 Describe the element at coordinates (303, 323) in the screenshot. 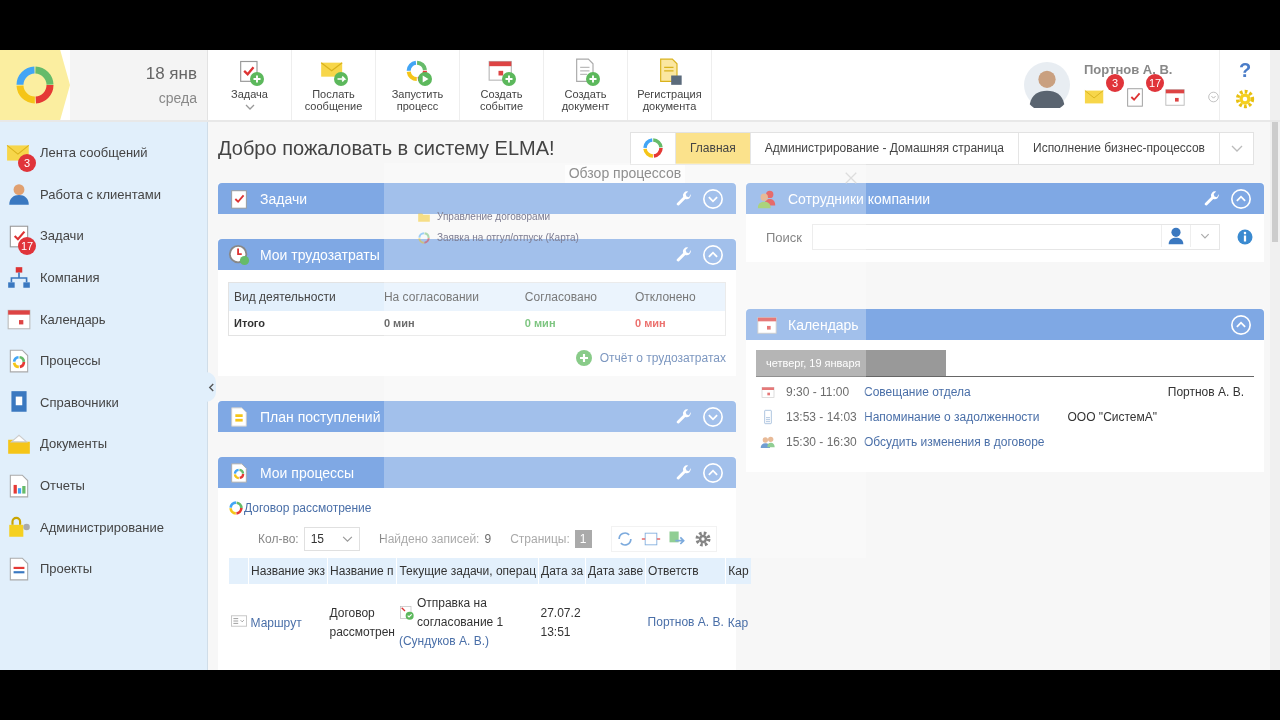

I see `table-cell: Итого` at that location.